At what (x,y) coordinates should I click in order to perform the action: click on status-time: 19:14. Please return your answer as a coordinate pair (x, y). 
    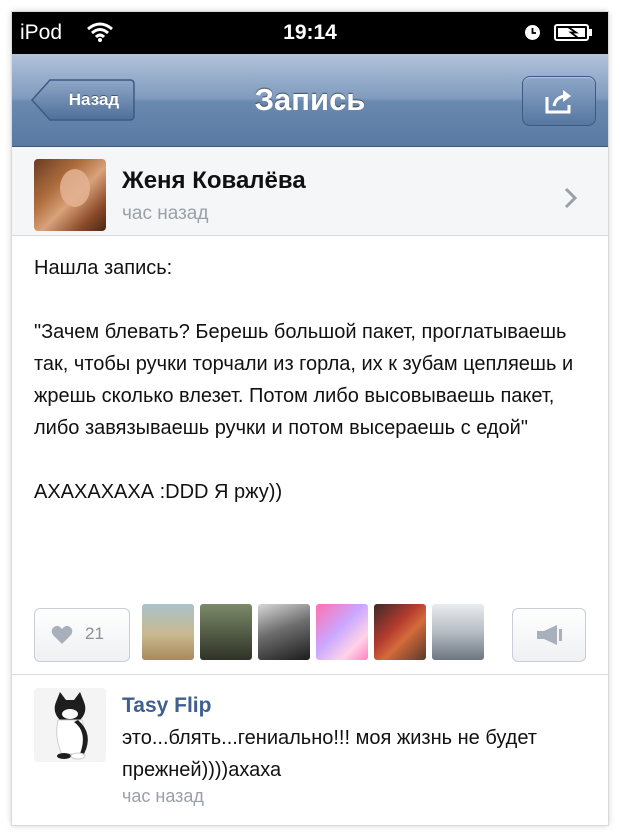
    Looking at the image, I should click on (310, 32).